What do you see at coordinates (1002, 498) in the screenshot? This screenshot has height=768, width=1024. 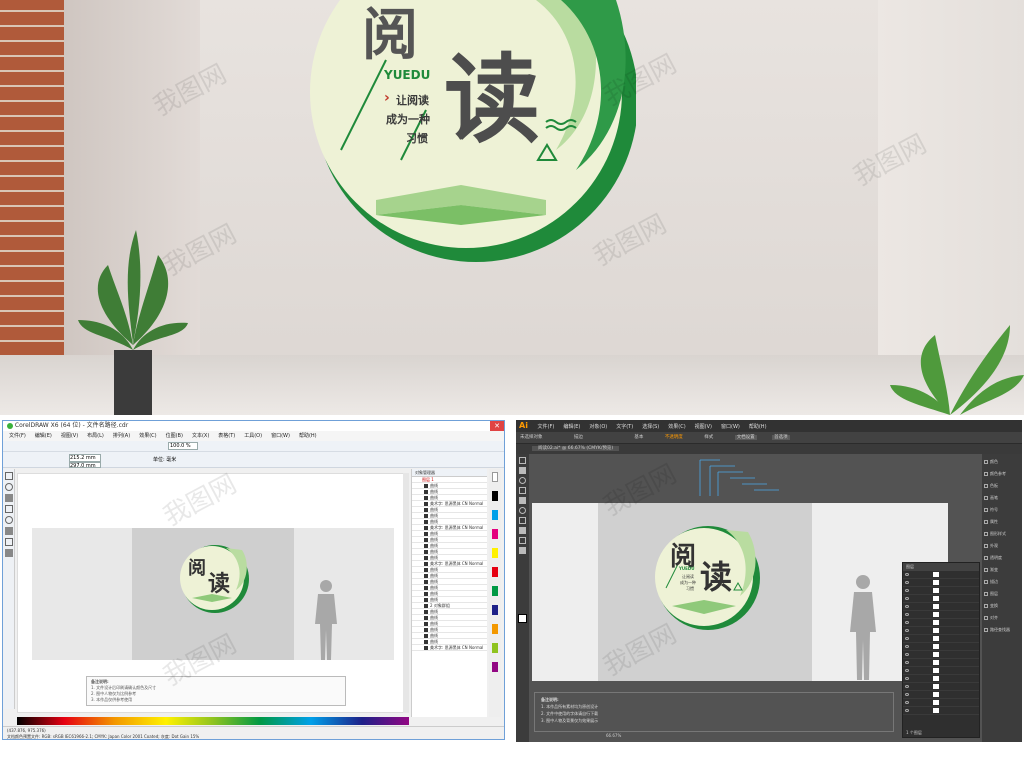 I see `panel-item: 画笔` at bounding box center [1002, 498].